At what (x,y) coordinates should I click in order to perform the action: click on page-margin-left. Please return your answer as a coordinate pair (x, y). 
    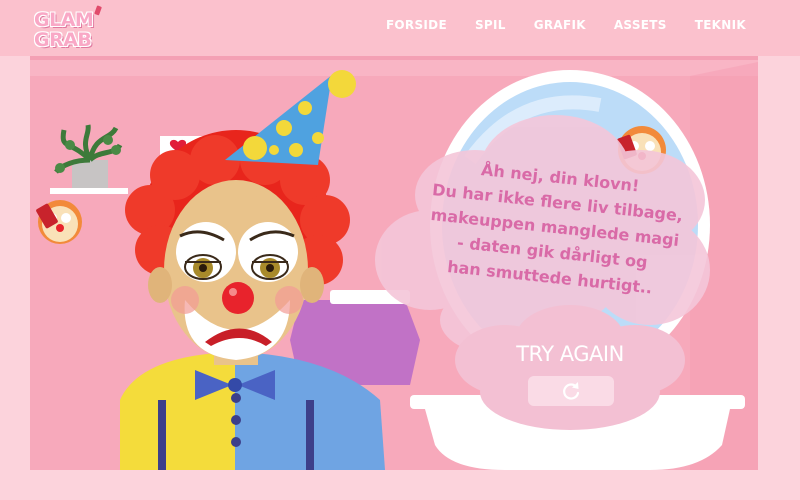
    Looking at the image, I should click on (15, 263).